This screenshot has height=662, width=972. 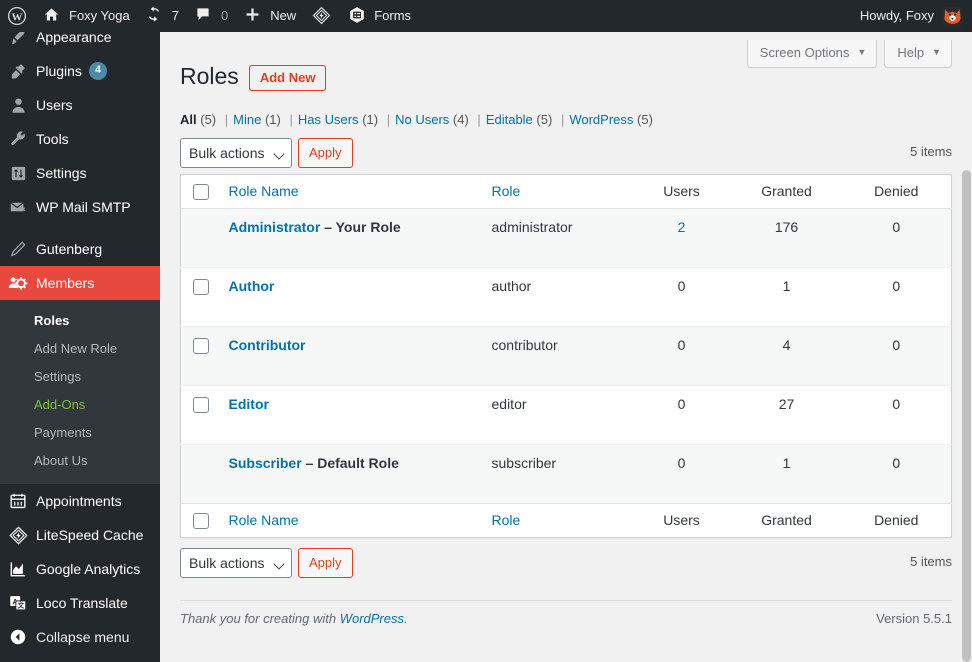 What do you see at coordinates (205, 16) in the screenshot?
I see `comment-bubble-icon` at bounding box center [205, 16].